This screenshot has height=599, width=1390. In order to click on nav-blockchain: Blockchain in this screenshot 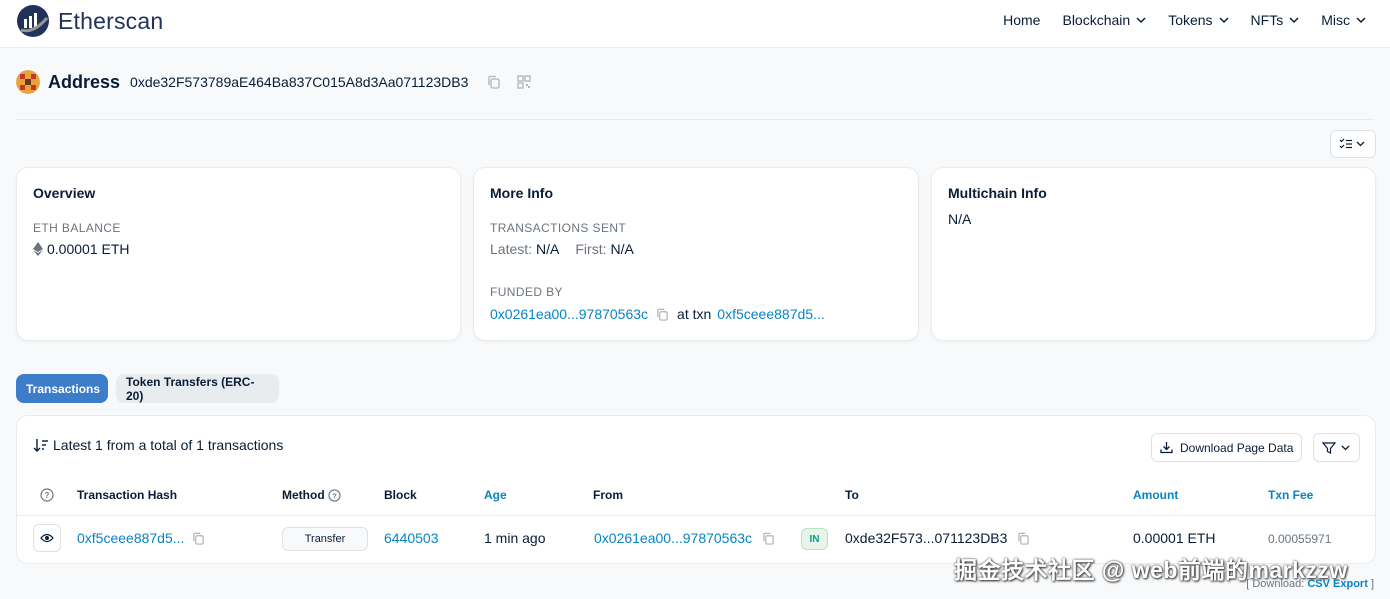, I will do `click(1104, 20)`.